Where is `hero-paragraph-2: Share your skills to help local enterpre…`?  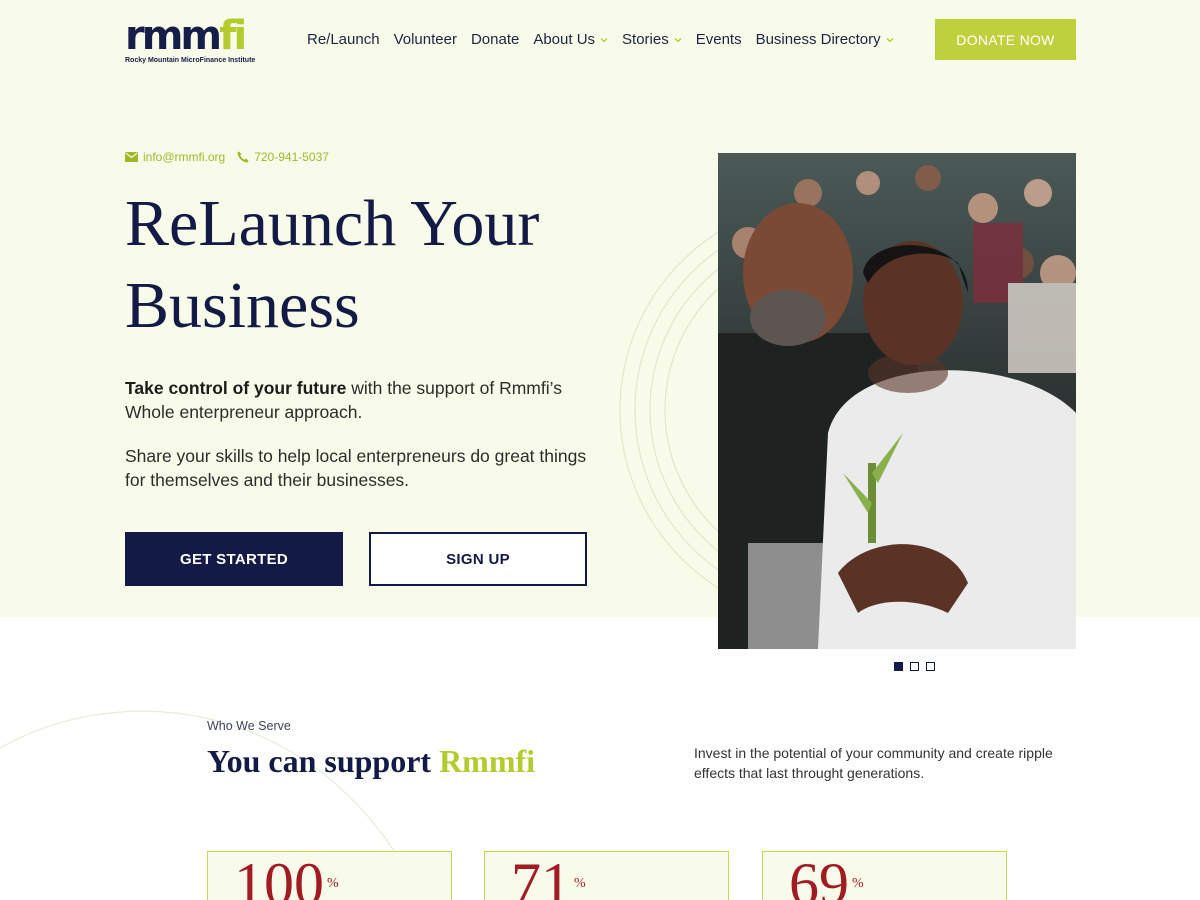
hero-paragraph-2: Share your skills to help local enterpre… is located at coordinates (356, 468).